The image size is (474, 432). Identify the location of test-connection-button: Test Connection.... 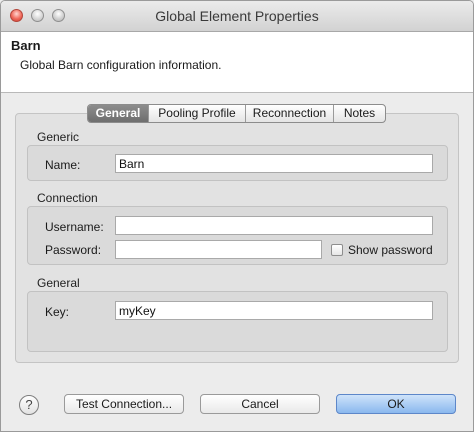
(124, 404).